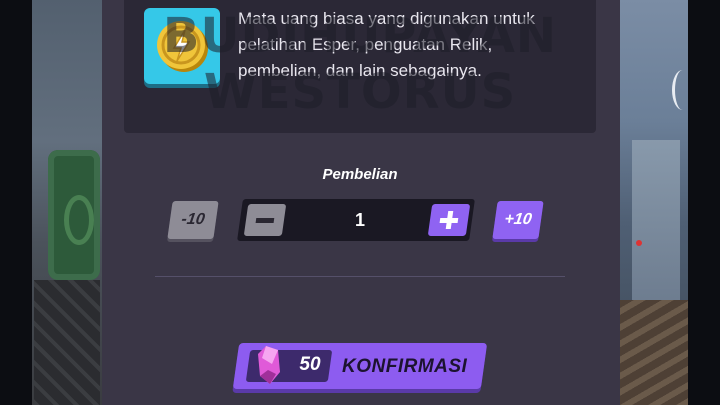 Image resolution: width=720 pixels, height=405 pixels. What do you see at coordinates (67, 342) in the screenshot?
I see `background-scaffold` at bounding box center [67, 342].